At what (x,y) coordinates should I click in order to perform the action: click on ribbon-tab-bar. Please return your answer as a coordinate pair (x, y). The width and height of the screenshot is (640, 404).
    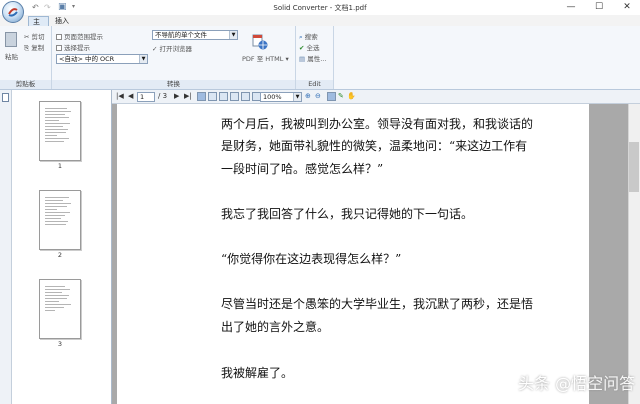
    Looking at the image, I should click on (320, 20).